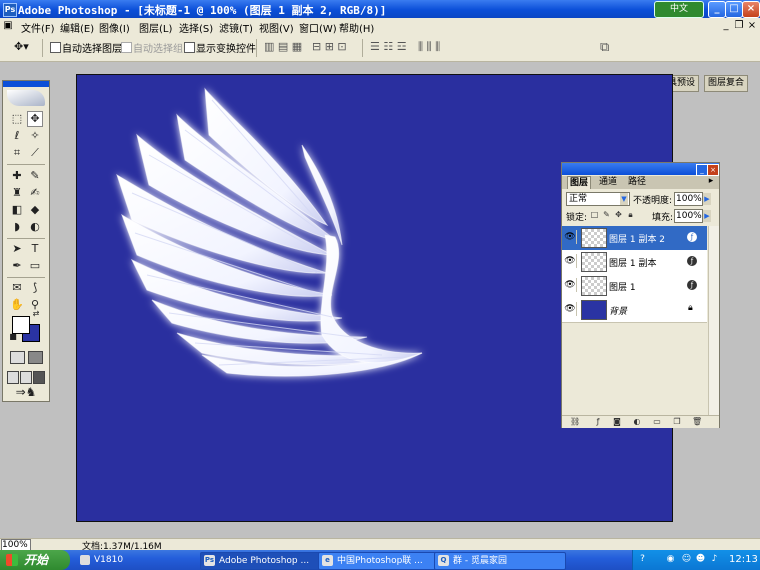  I want to click on brush-tool-icon: ✎, so click(35, 176).